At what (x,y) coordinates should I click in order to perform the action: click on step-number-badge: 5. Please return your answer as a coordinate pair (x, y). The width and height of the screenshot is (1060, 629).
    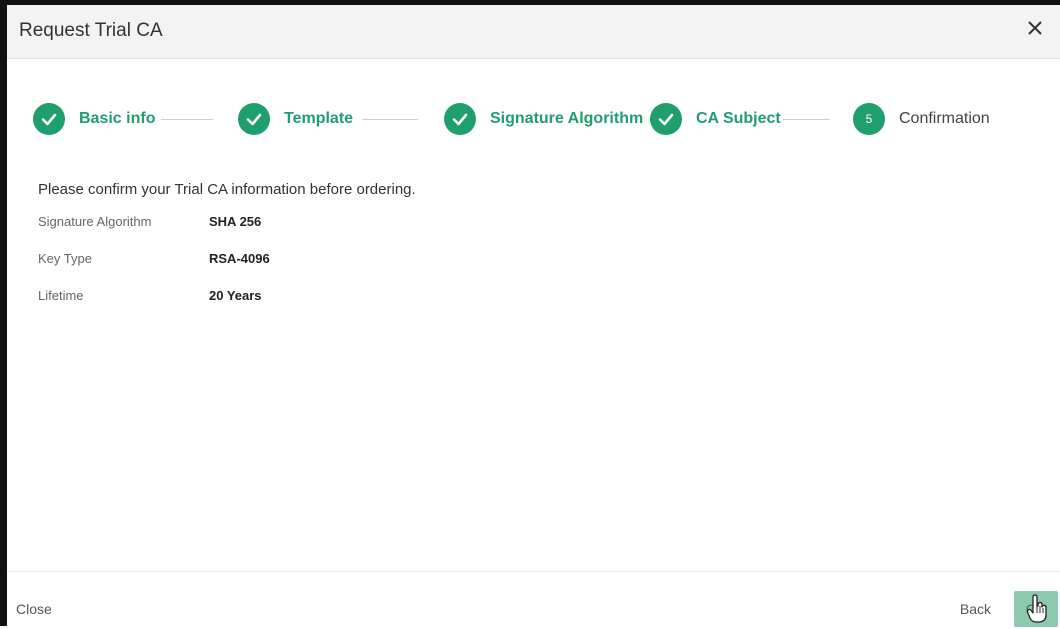
    Looking at the image, I should click on (869, 119).